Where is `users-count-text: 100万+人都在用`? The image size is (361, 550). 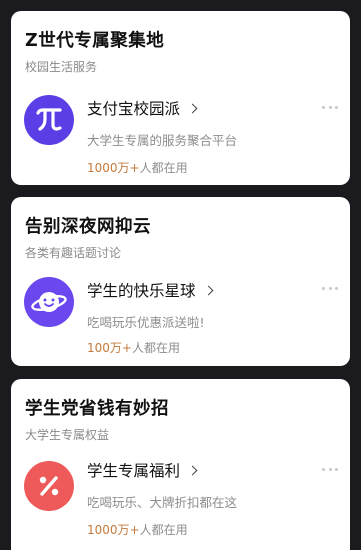
users-count-text: 100万+人都在用 is located at coordinates (133, 347).